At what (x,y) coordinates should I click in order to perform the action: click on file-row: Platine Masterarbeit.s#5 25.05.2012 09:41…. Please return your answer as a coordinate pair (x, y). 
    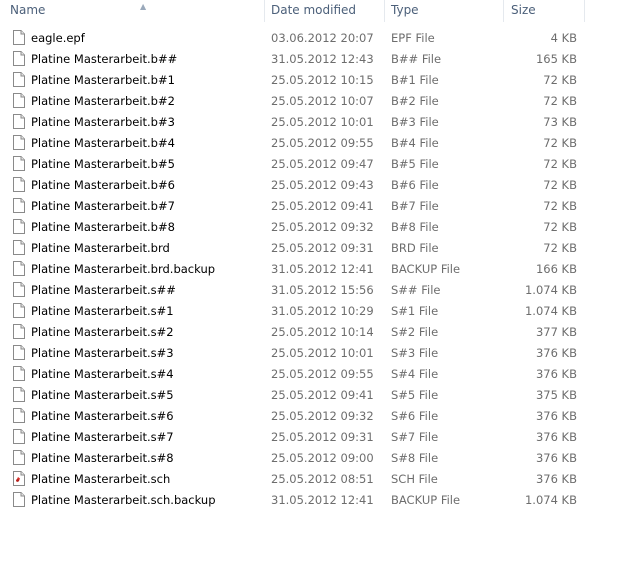
    Looking at the image, I should click on (319, 395).